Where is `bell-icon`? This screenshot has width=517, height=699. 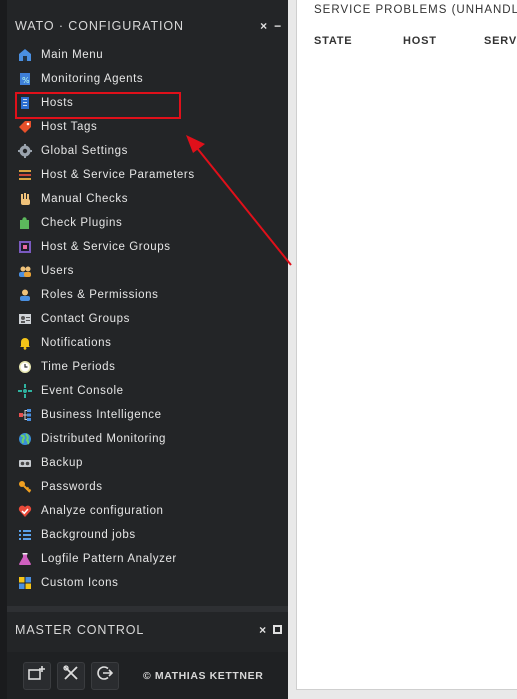 bell-icon is located at coordinates (25, 343).